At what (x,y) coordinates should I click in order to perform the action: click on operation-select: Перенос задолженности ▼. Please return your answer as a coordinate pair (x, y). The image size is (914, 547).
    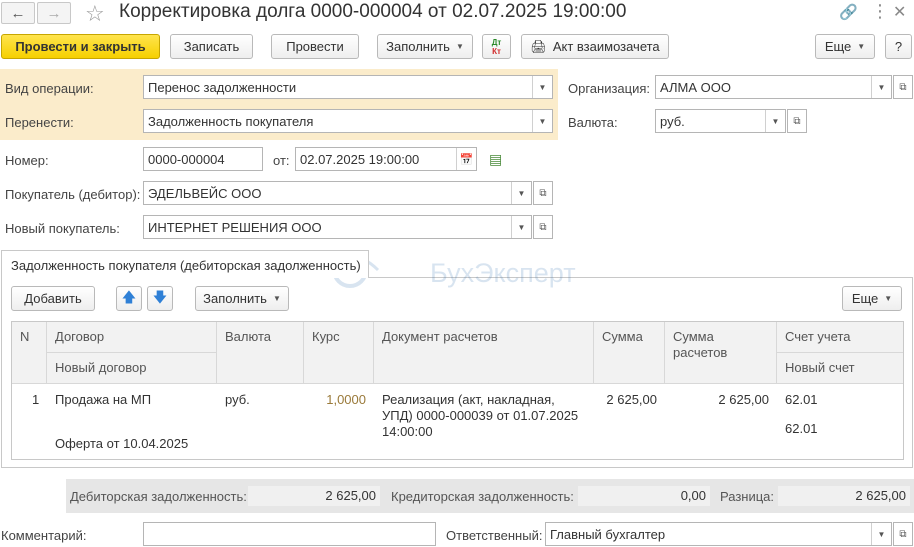
    Looking at the image, I should click on (348, 87).